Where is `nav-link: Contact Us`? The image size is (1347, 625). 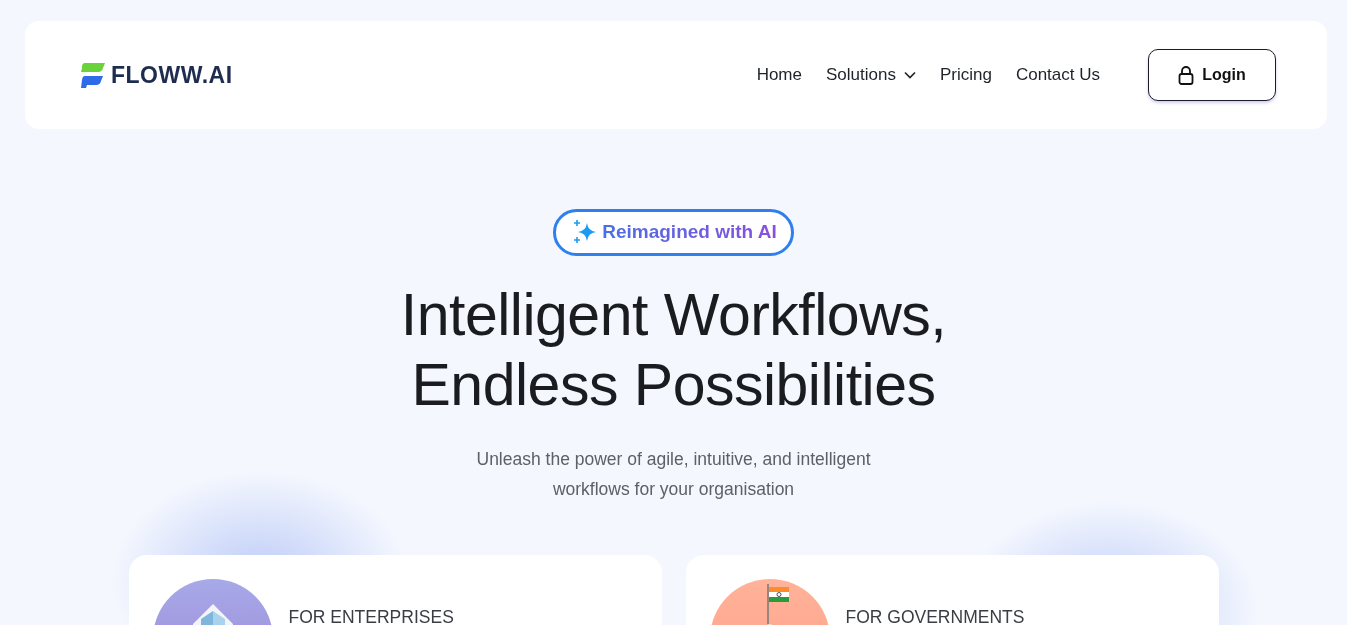 nav-link: Contact Us is located at coordinates (1057, 75).